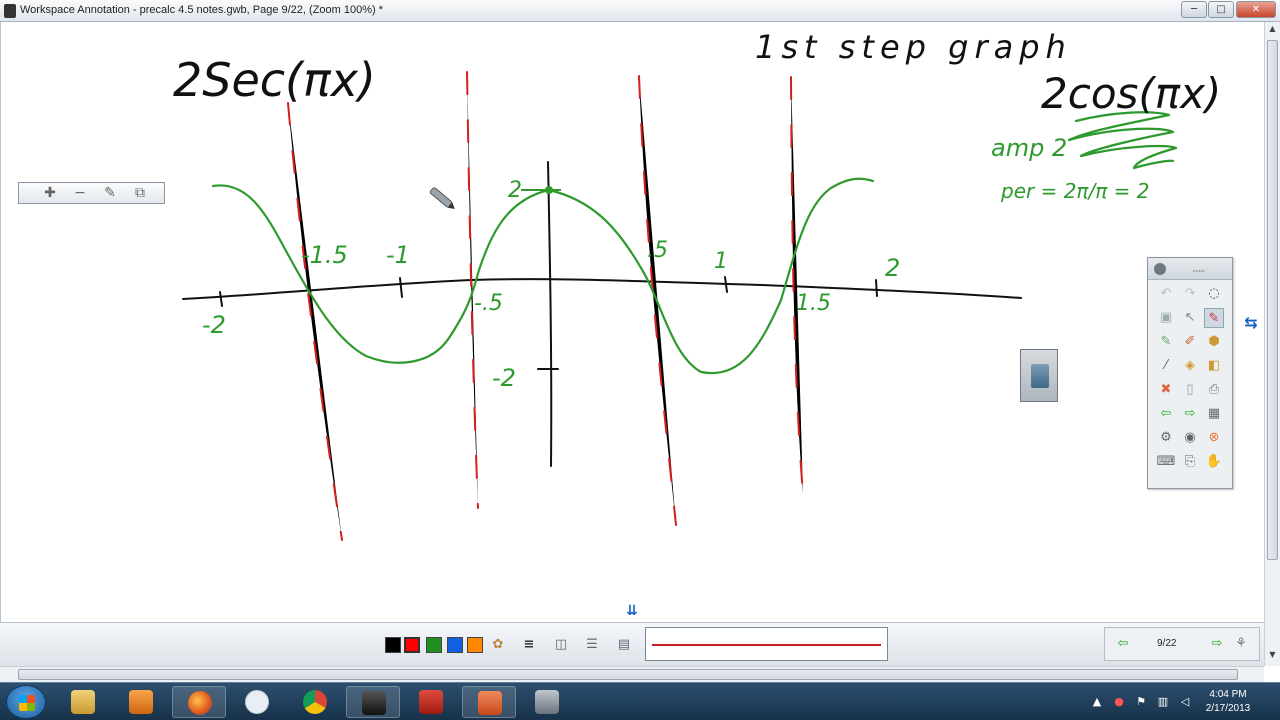 This screenshot has height=720, width=1280. What do you see at coordinates (455, 645) in the screenshot?
I see `color-swatch-blue` at bounding box center [455, 645].